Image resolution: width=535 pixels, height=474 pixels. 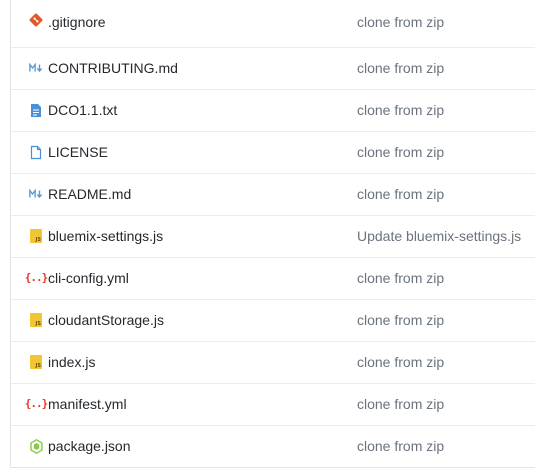 I want to click on nodejs-icon, so click(x=36, y=446).